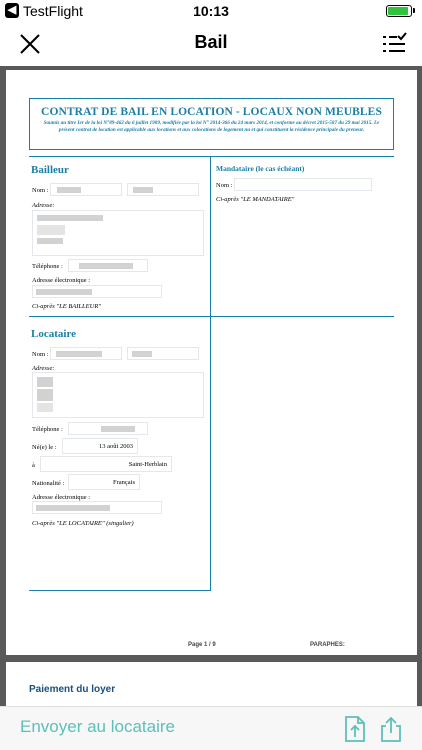  What do you see at coordinates (108, 265) in the screenshot?
I see `bailleur-telephone-field` at bounding box center [108, 265].